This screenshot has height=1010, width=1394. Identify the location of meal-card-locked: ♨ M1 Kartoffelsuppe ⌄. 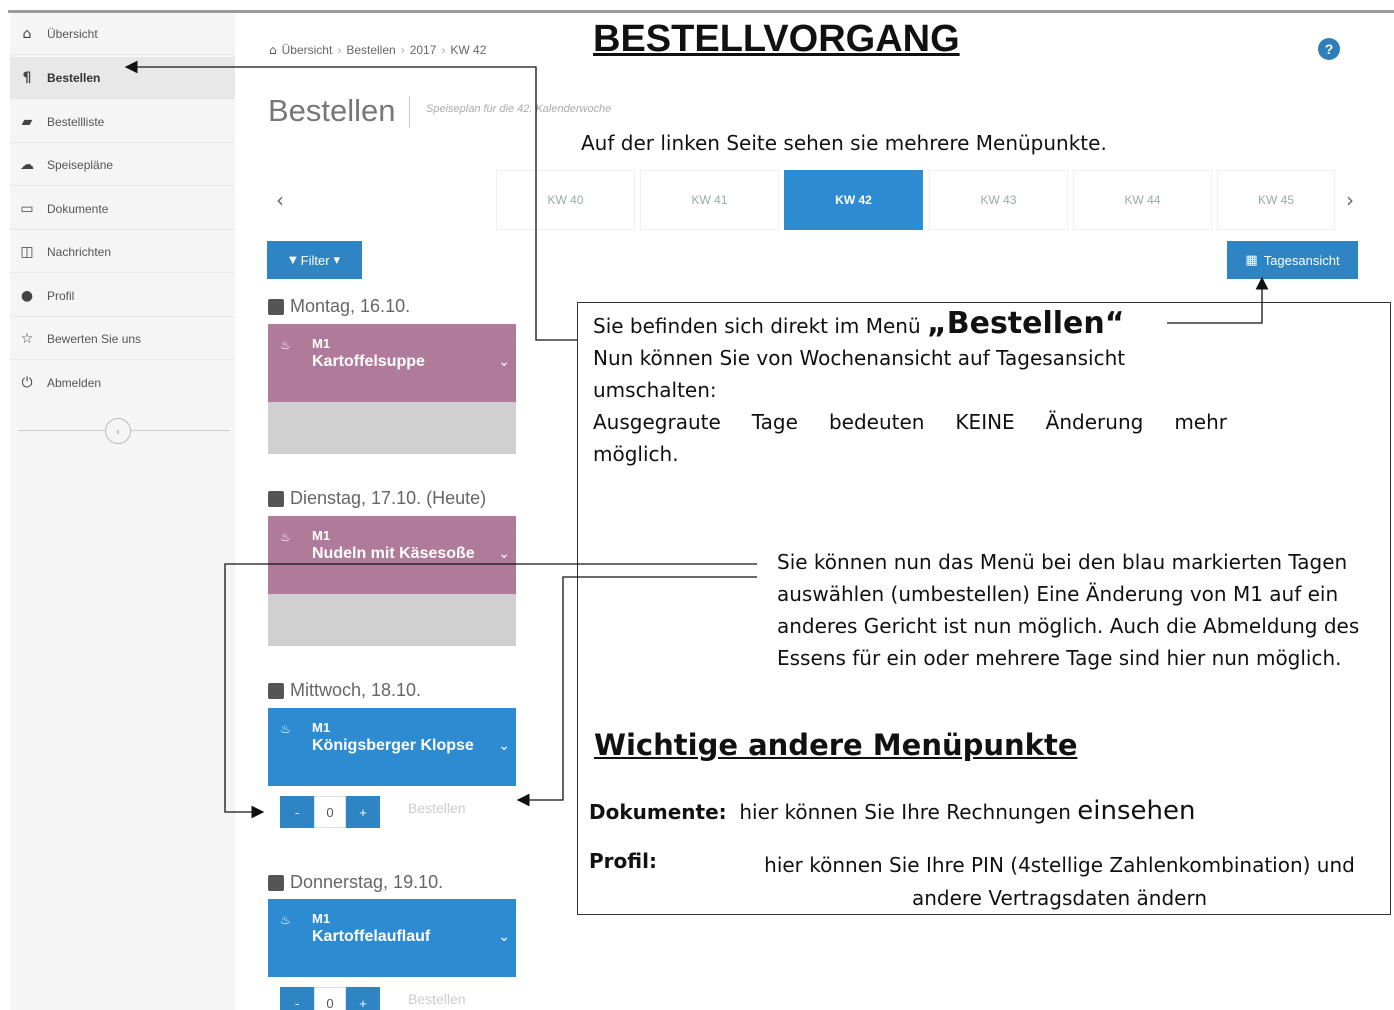
(392, 363).